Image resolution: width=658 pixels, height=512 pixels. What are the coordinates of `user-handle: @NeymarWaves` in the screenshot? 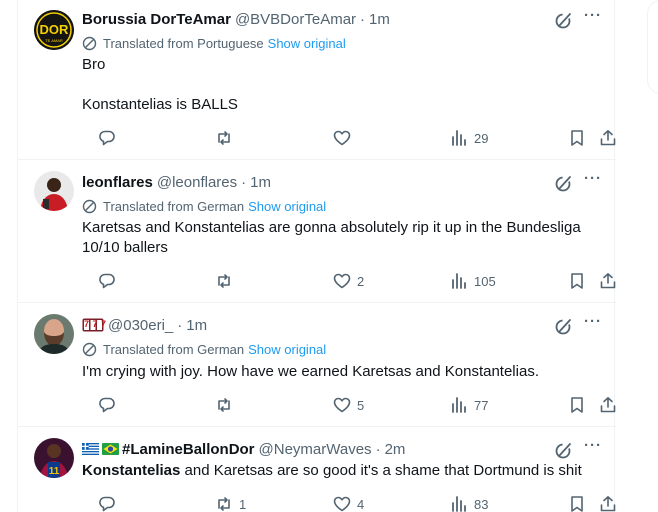 It's located at (315, 449).